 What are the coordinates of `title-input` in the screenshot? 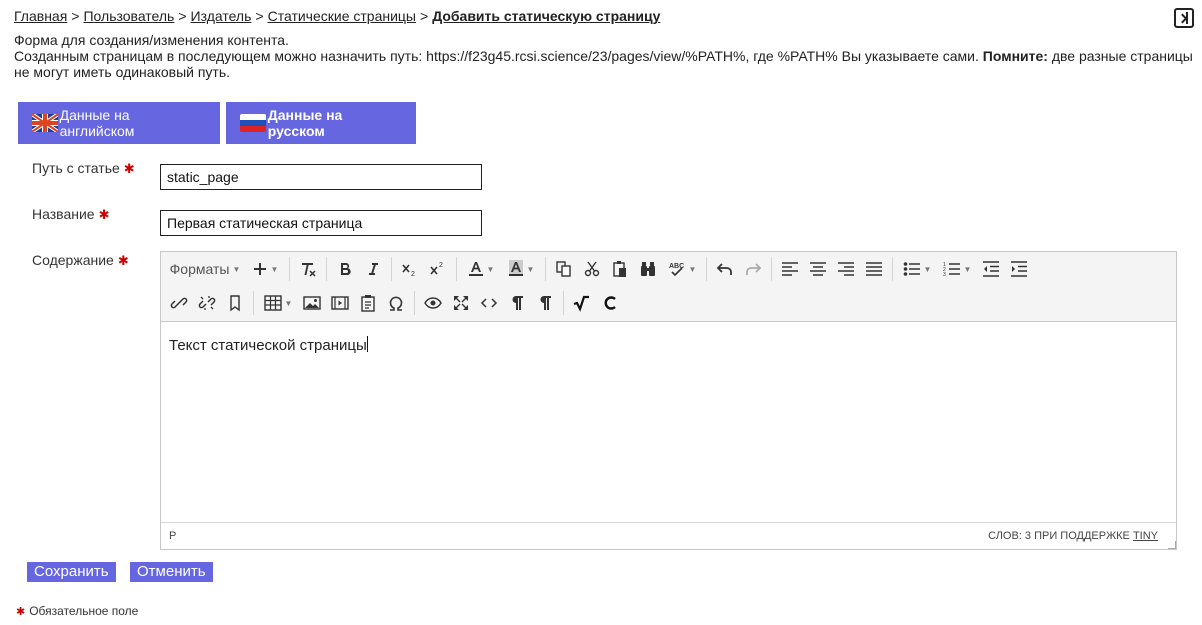 It's located at (321, 223).